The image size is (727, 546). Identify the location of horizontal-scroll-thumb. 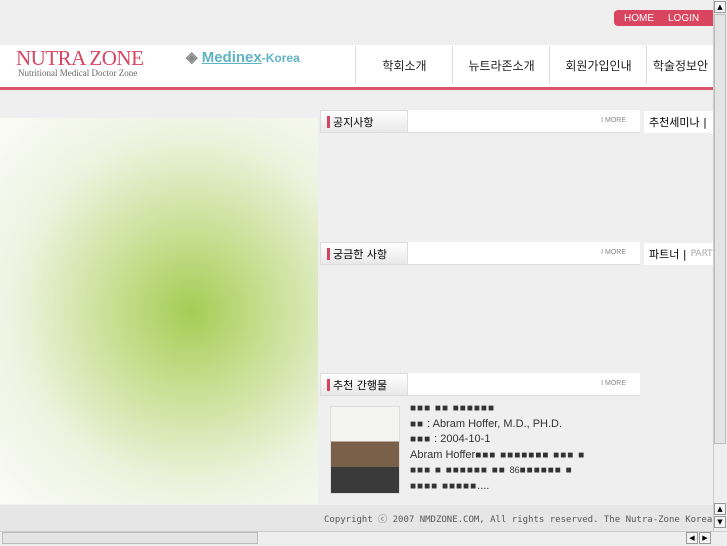
(130, 538).